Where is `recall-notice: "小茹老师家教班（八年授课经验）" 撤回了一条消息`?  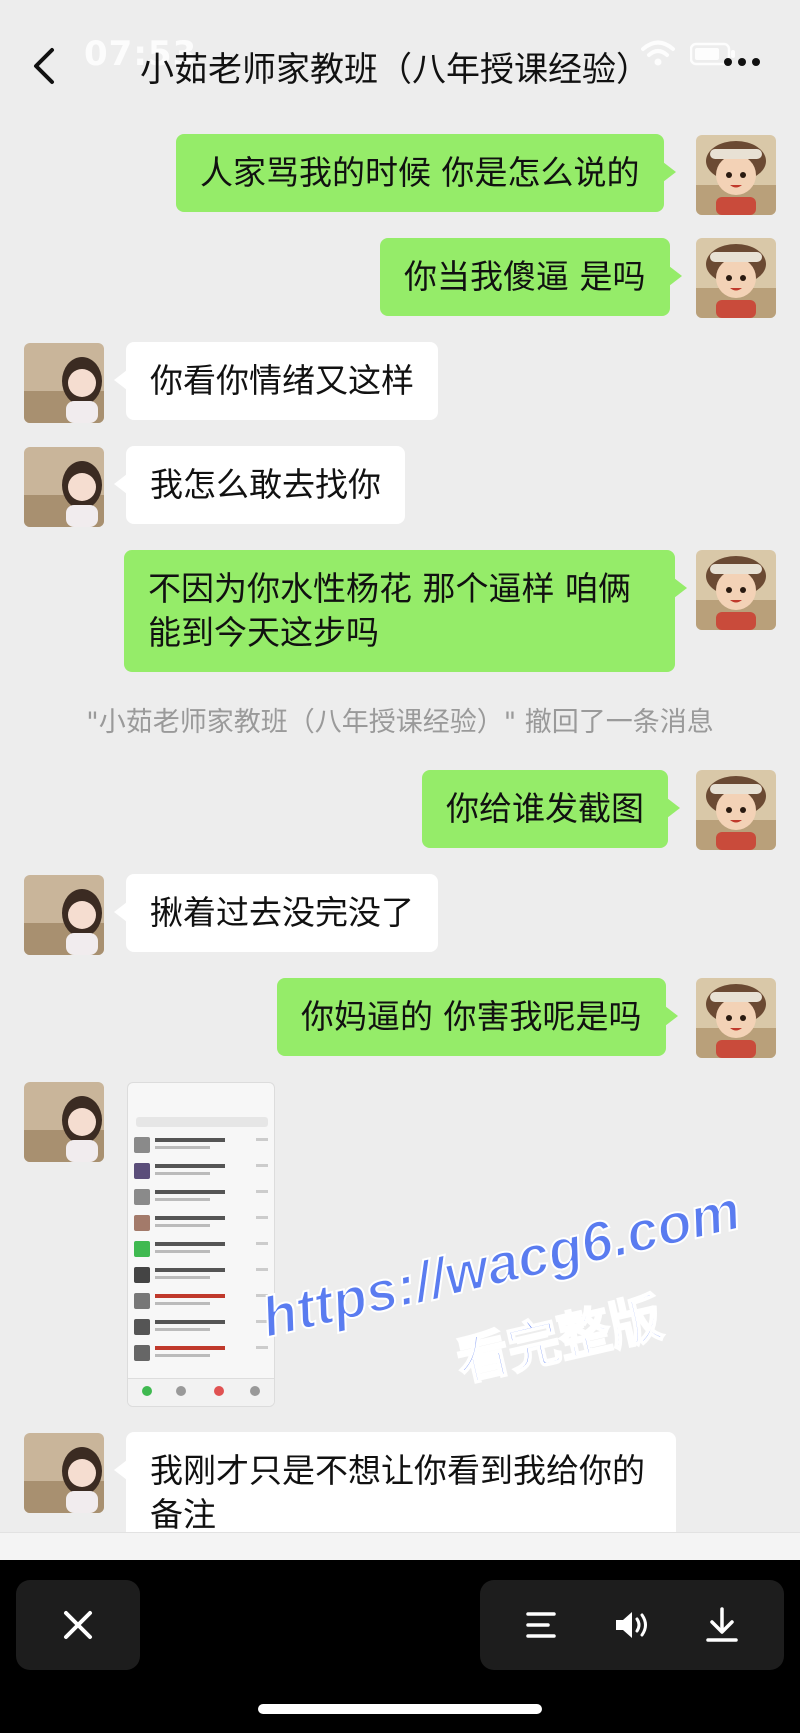 recall-notice: "小茹老师家教班（八年授课经验）" 撤回了一条消息 is located at coordinates (400, 722).